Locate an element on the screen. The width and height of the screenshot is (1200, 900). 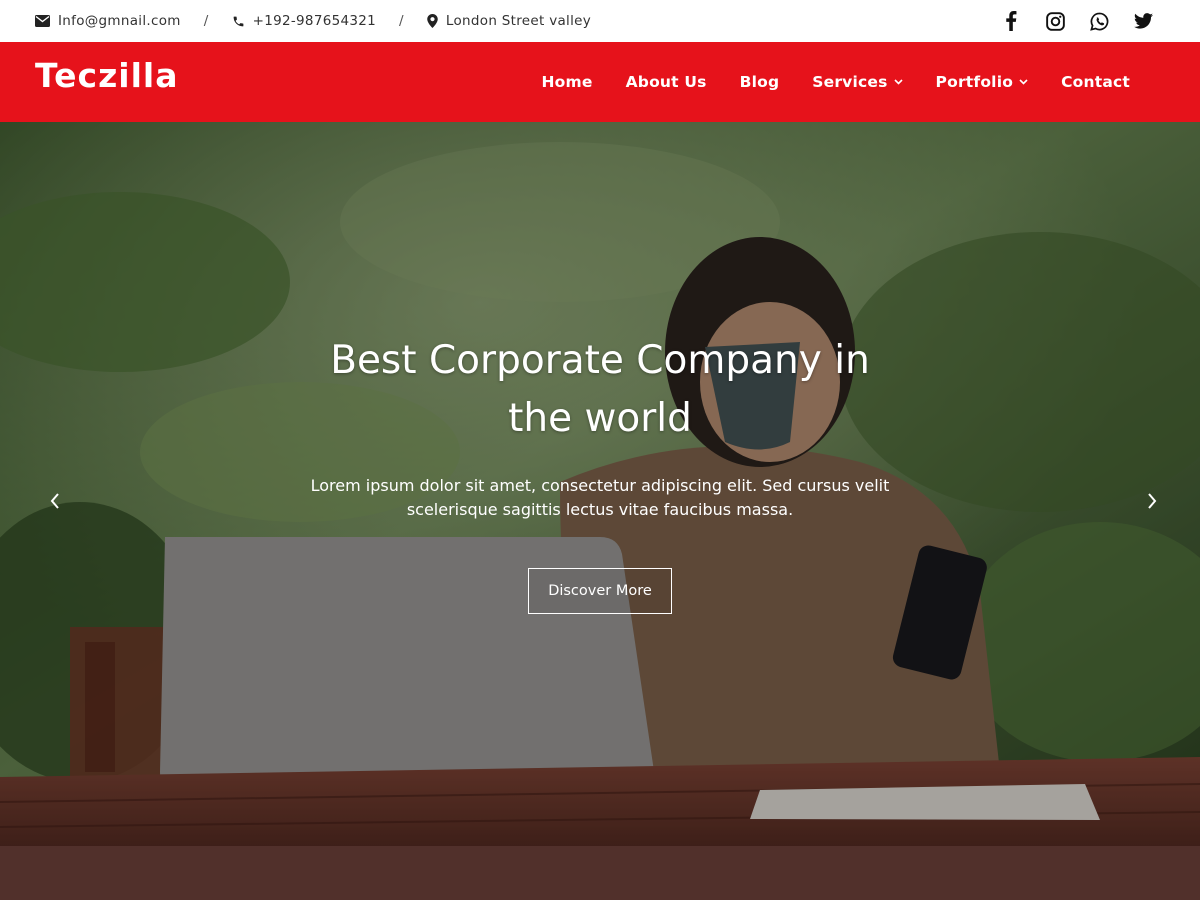
discover-more-button: Discover More is located at coordinates (600, 591).